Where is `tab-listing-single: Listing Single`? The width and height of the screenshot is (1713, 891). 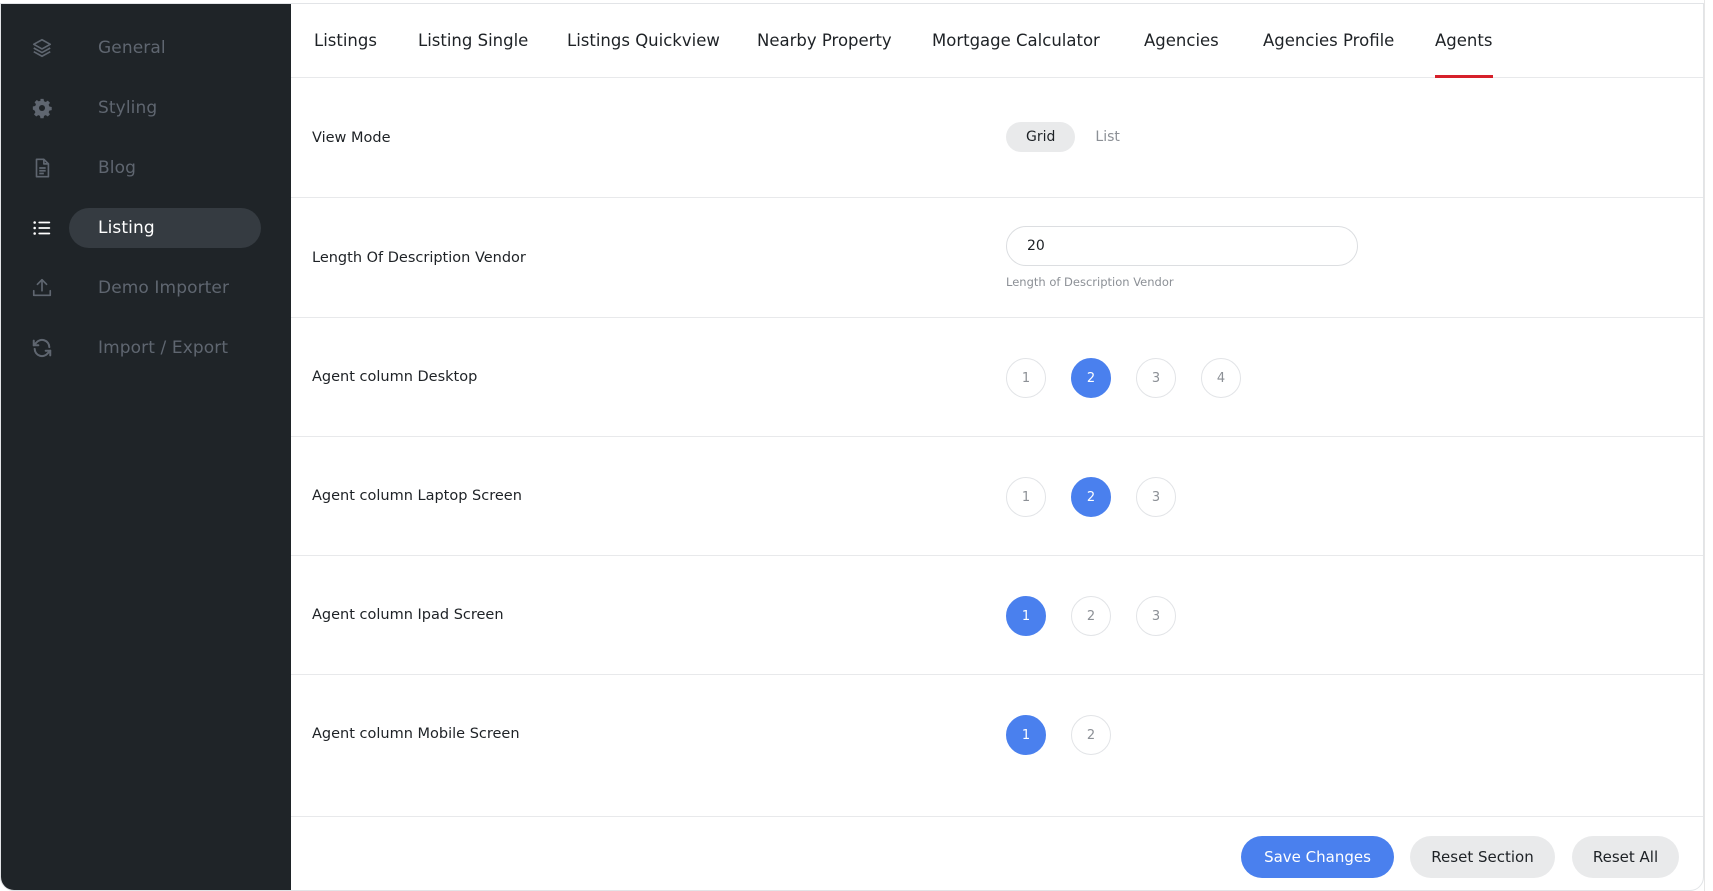
tab-listing-single: Listing Single is located at coordinates (473, 40).